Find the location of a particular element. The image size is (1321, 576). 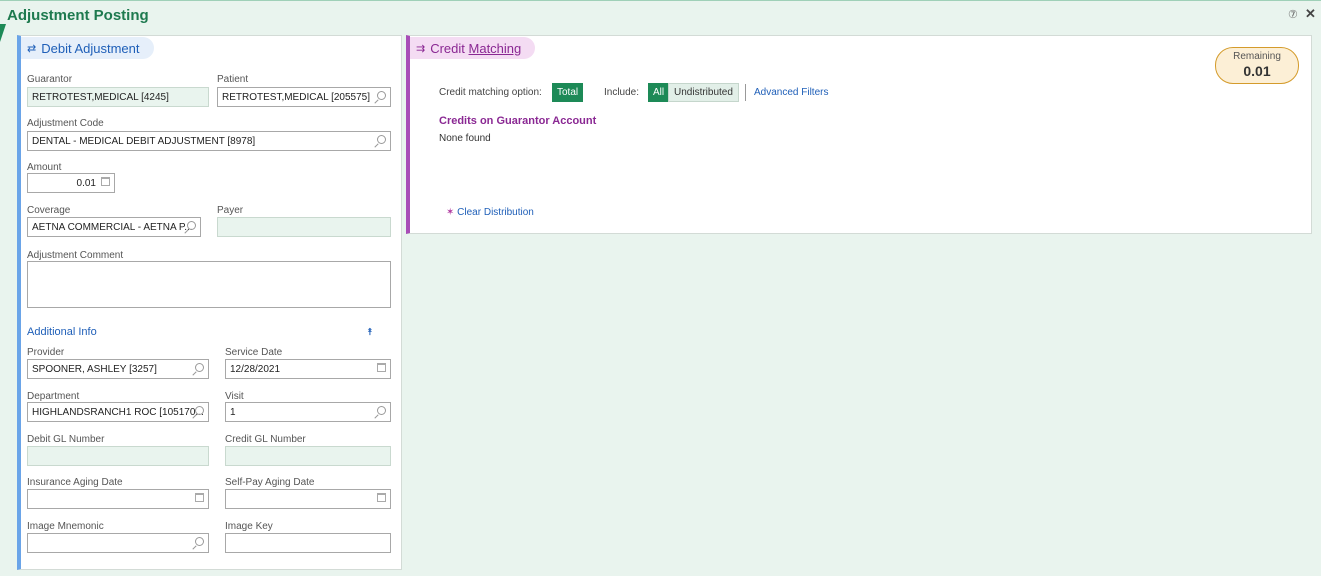

debit-gl-label: Debit GL Number is located at coordinates (66, 439).